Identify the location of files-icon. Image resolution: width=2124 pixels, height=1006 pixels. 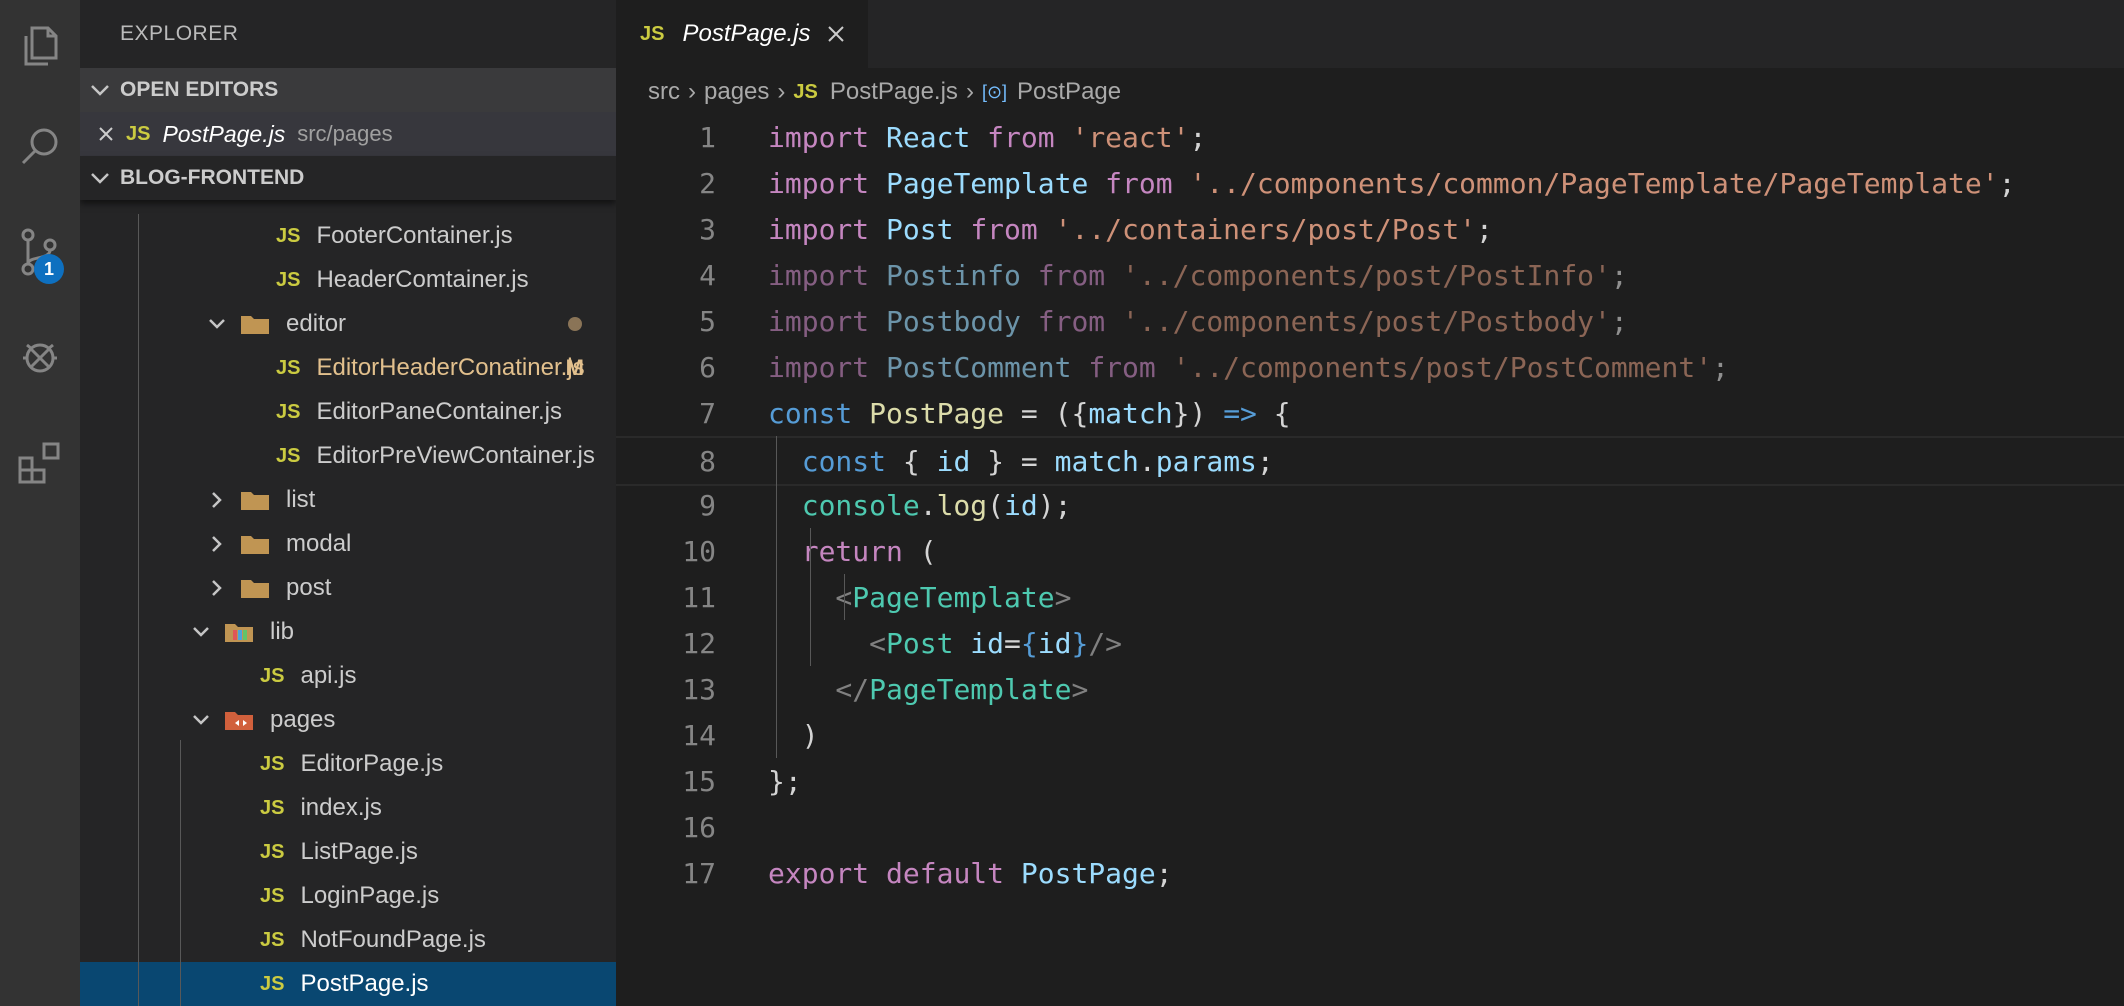
(40, 46).